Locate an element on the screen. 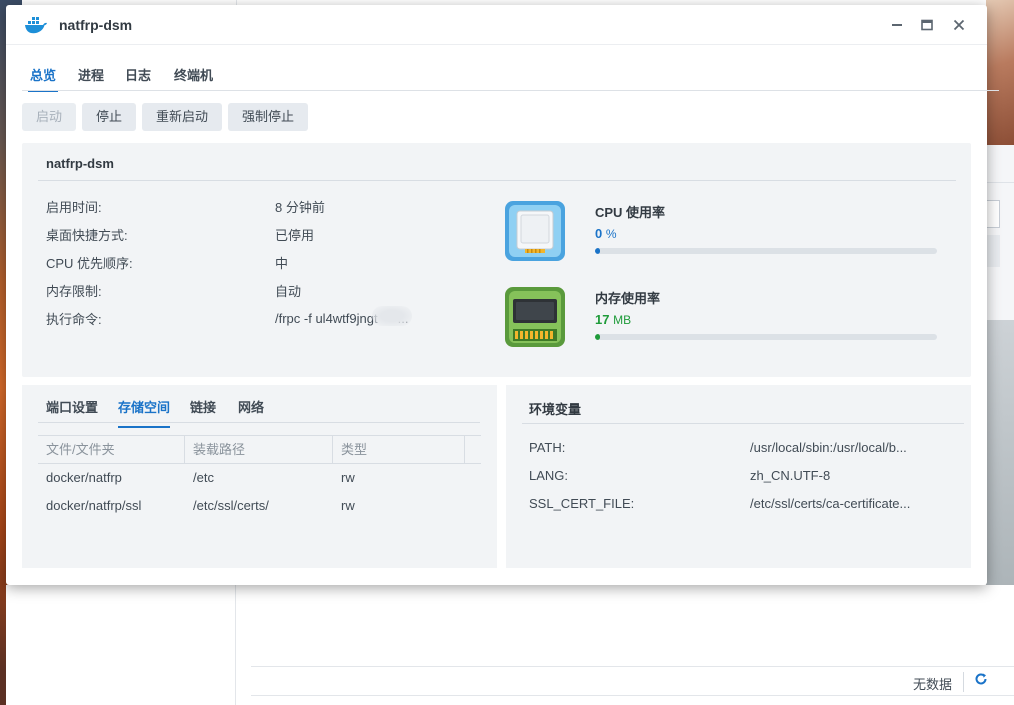 The width and height of the screenshot is (1014, 705). env-key: PATH: is located at coordinates (547, 447).